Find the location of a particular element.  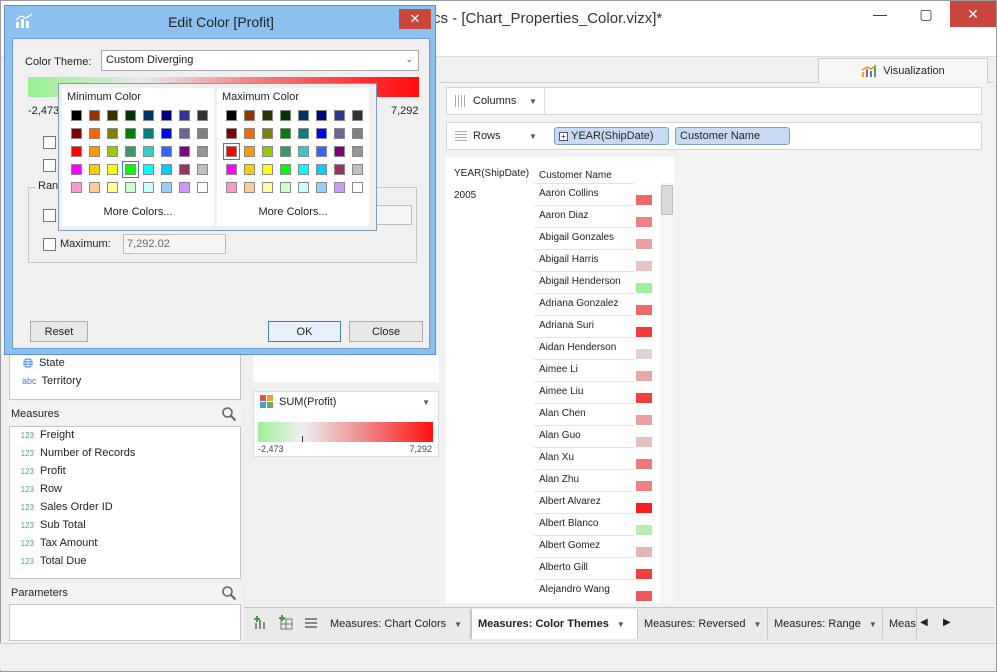

tabs-scroll-right-icon: ▶ is located at coordinates (947, 622).